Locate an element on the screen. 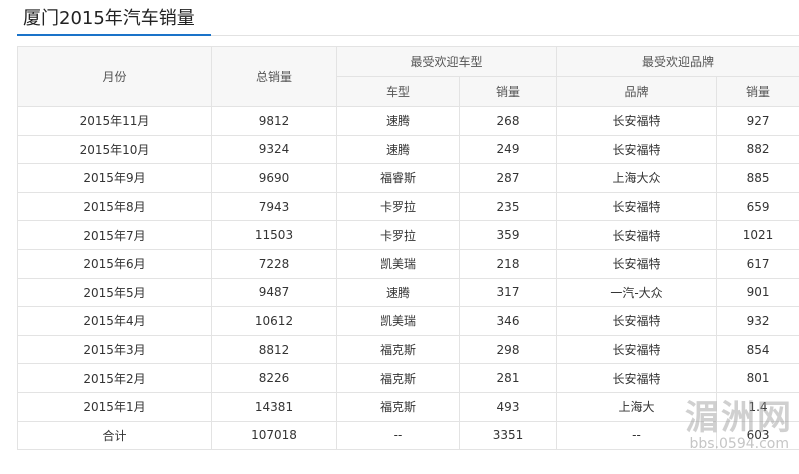 The width and height of the screenshot is (799, 474). cell-model-sales: 493 is located at coordinates (508, 406).